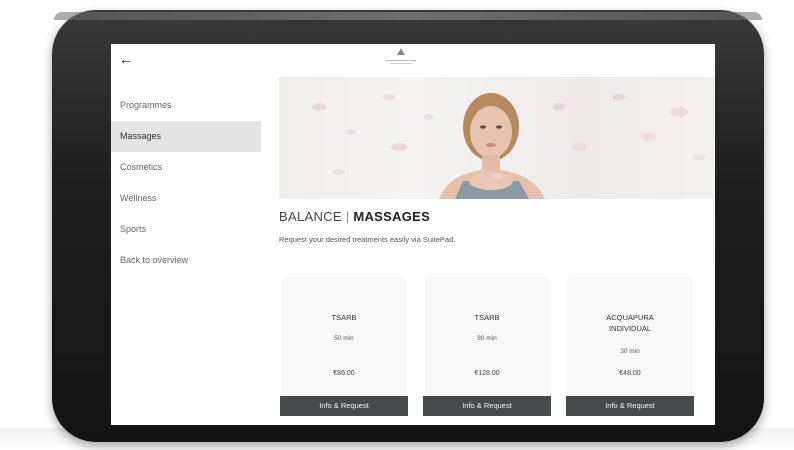 This screenshot has height=450, width=794. I want to click on treatment-card: TSARB 80 min €128.00, so click(487, 339).